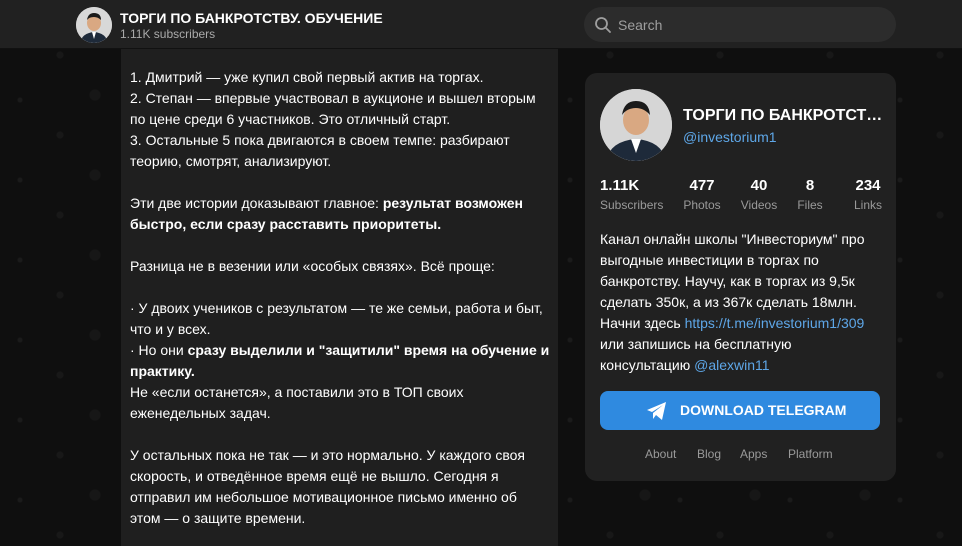 This screenshot has height=546, width=962. I want to click on channel-title: ТОРГИ ПО БАНКРОТСТВУ. ОБУЧЕНИЕ, so click(251, 18).